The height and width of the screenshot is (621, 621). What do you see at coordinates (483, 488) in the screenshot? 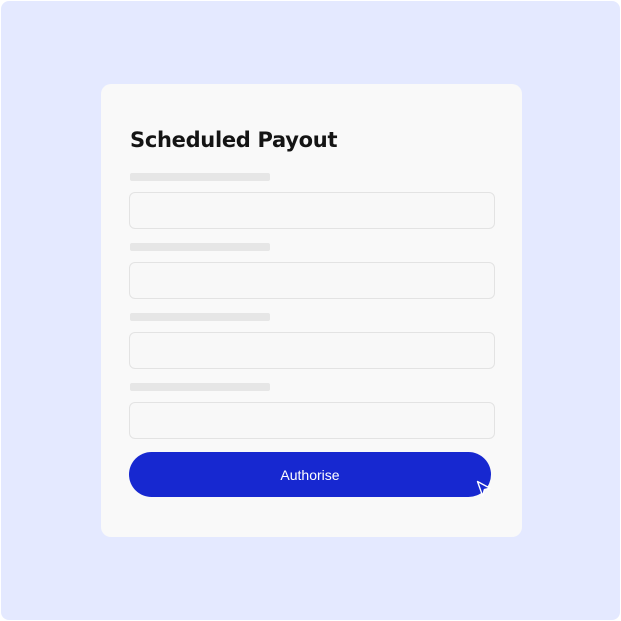
I see `mouse-pointer-icon` at bounding box center [483, 488].